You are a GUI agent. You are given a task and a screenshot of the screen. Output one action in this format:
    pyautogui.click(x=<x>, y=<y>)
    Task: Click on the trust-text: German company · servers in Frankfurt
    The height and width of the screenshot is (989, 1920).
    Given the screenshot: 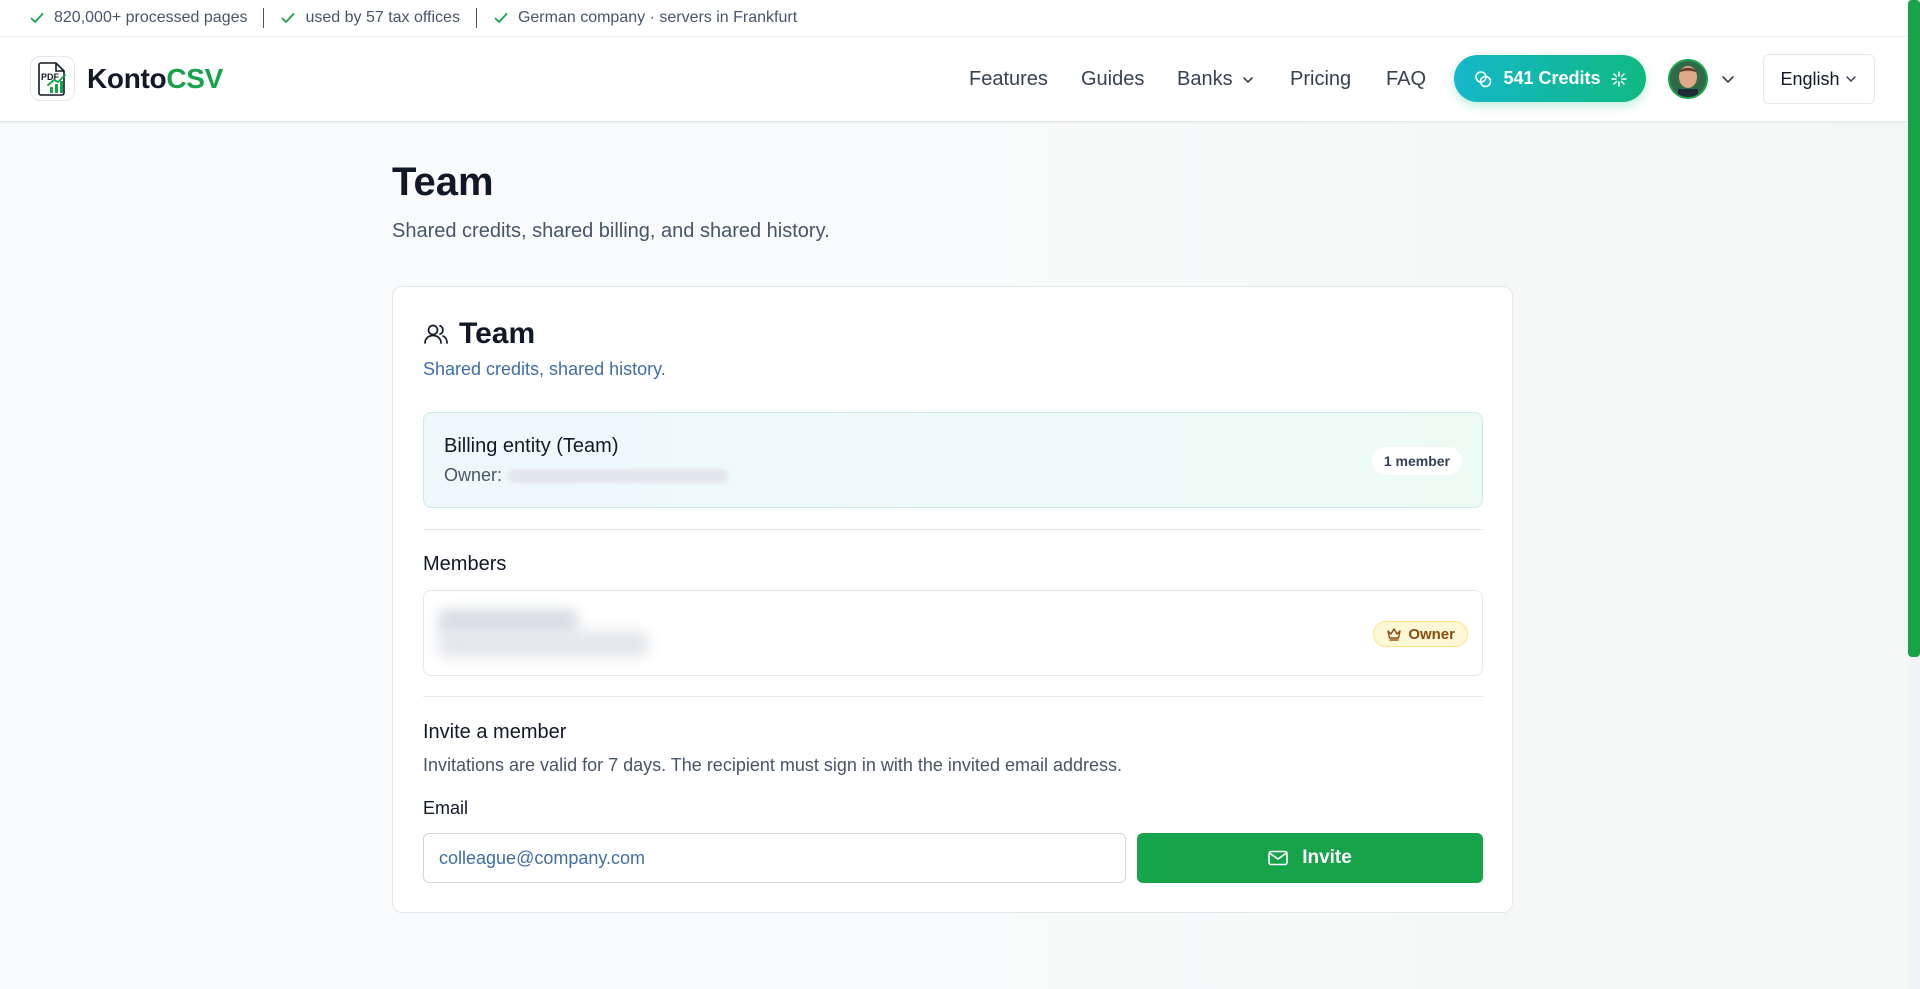 What is the action you would take?
    pyautogui.click(x=657, y=17)
    